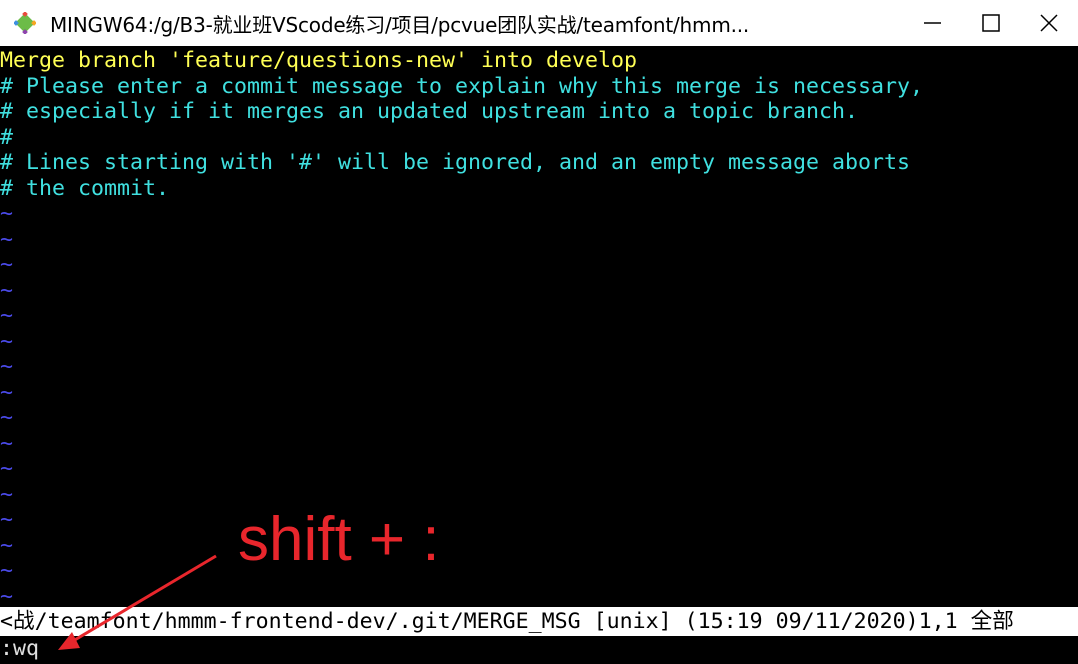 Image resolution: width=1078 pixels, height=664 pixels. I want to click on minimize-icon, so click(932, 23).